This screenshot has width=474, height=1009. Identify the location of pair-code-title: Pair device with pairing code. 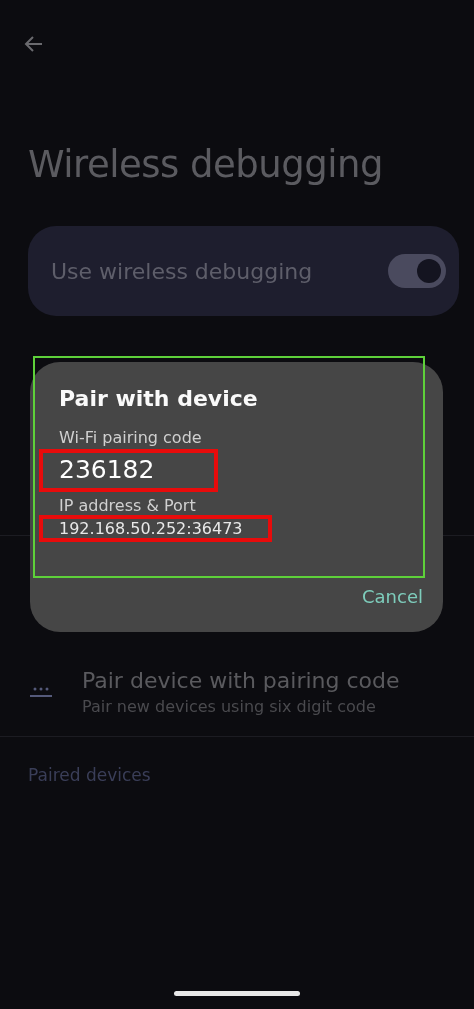
(241, 680).